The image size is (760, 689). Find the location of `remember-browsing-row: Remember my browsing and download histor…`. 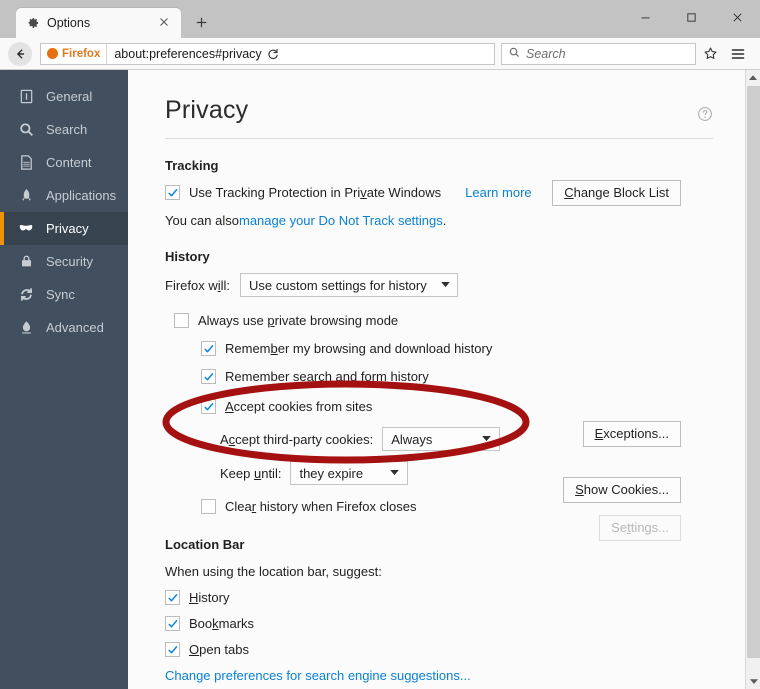

remember-browsing-row: Remember my browsing and download histor… is located at coordinates (457, 348).